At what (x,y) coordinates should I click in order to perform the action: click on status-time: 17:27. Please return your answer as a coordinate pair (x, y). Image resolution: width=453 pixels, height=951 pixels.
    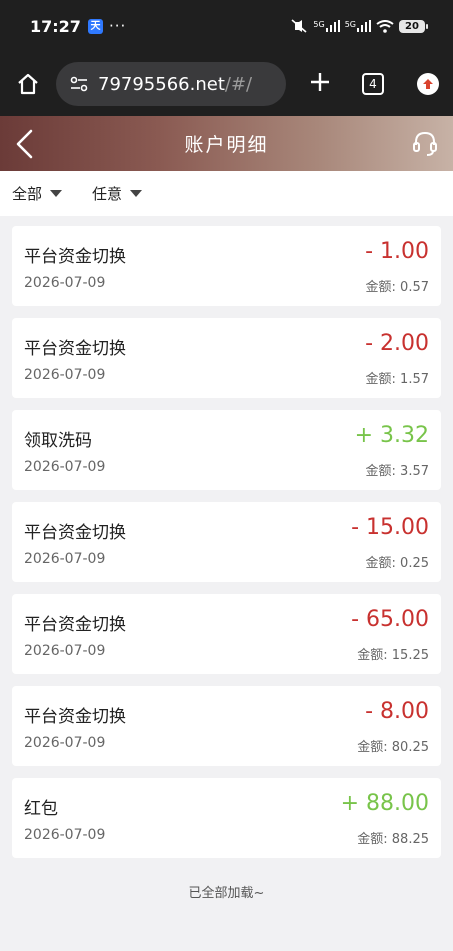
    Looking at the image, I should click on (55, 26).